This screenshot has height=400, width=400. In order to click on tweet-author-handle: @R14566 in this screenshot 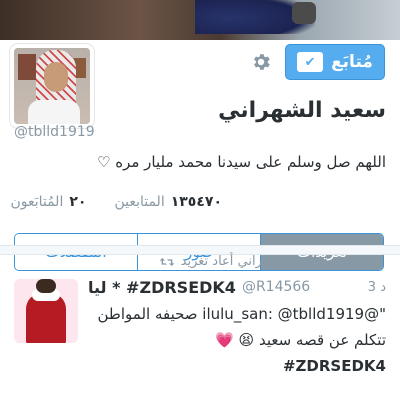, I will do `click(276, 287)`.